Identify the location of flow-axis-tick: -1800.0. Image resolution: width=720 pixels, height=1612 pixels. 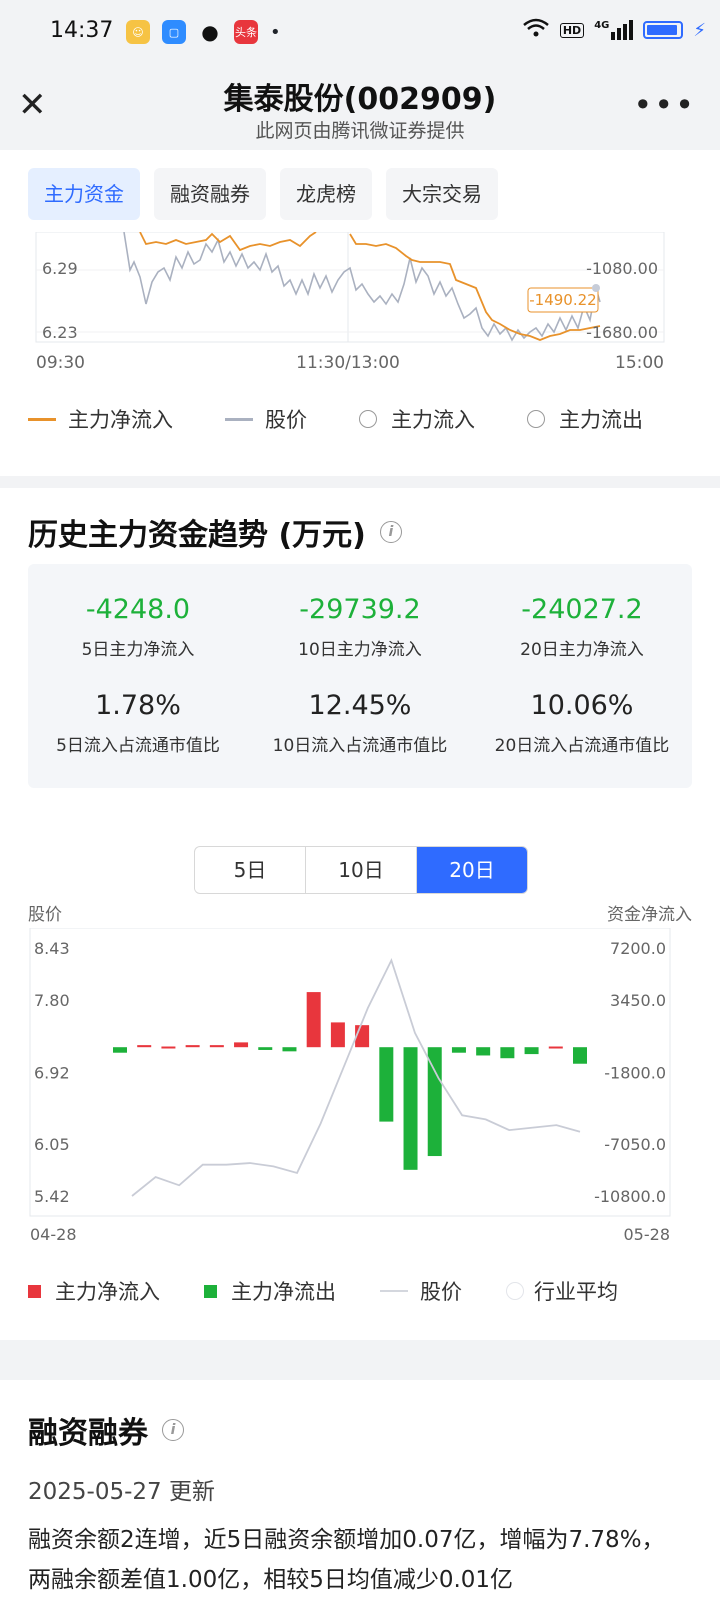
(635, 1072).